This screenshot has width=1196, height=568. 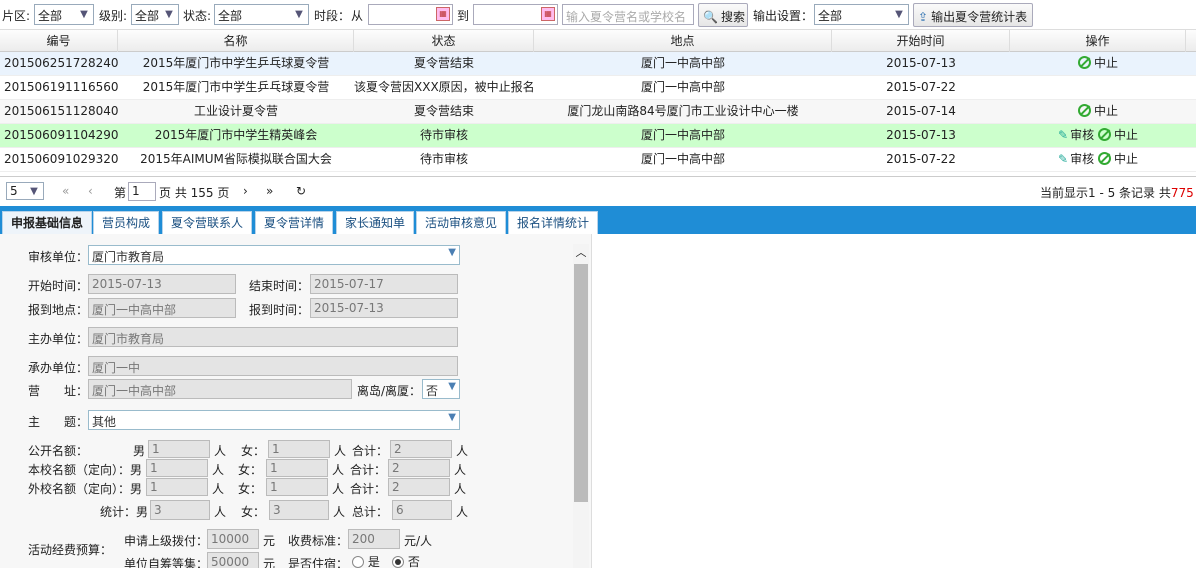 What do you see at coordinates (273, 366) in the screenshot?
I see `organizer-field: 厦门一中` at bounding box center [273, 366].